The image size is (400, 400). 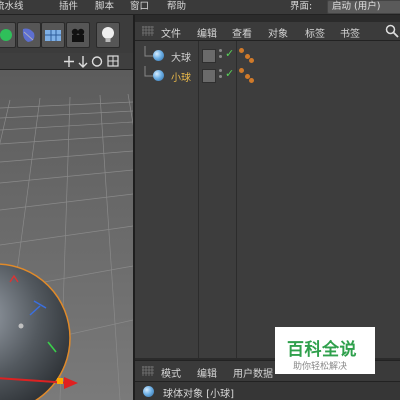 I want to click on viewport-nav-icons, so click(x=98, y=61).